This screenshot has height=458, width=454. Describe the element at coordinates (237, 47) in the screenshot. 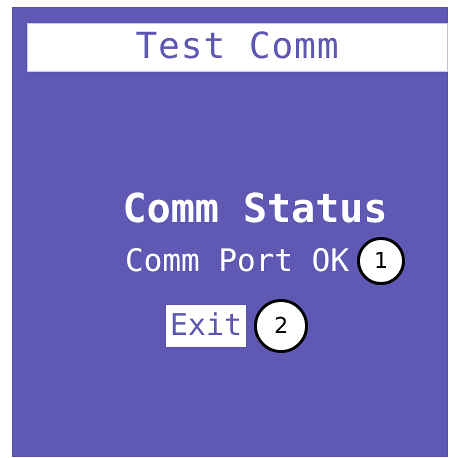

I see `screen-title: Test Comm` at that location.